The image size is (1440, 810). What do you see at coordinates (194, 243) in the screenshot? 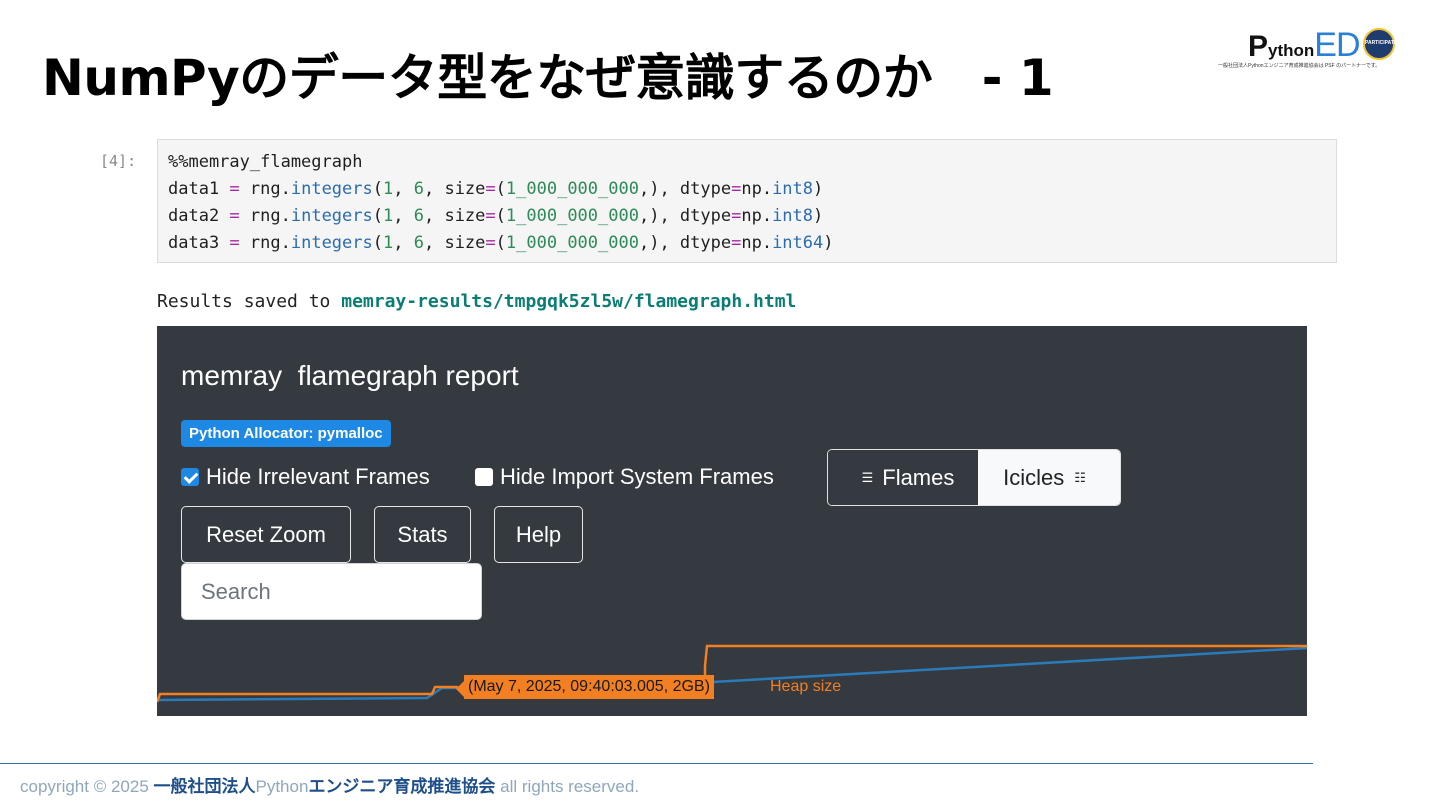
I see `code-token: data3` at bounding box center [194, 243].